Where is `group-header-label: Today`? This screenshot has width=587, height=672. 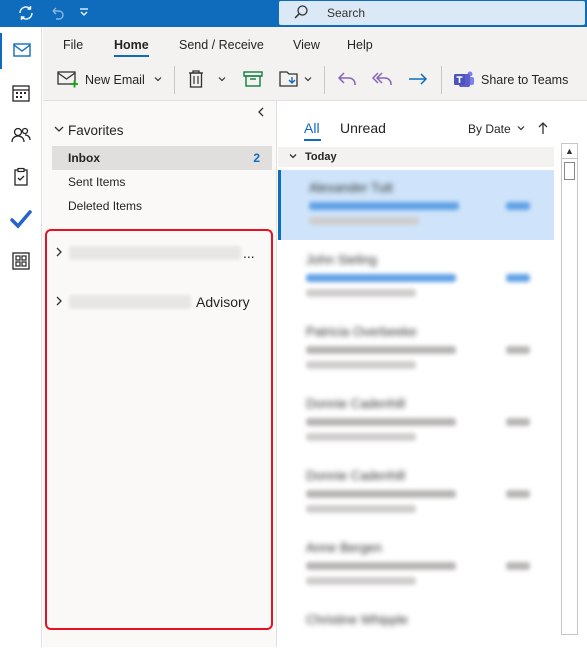 group-header-label: Today is located at coordinates (321, 157).